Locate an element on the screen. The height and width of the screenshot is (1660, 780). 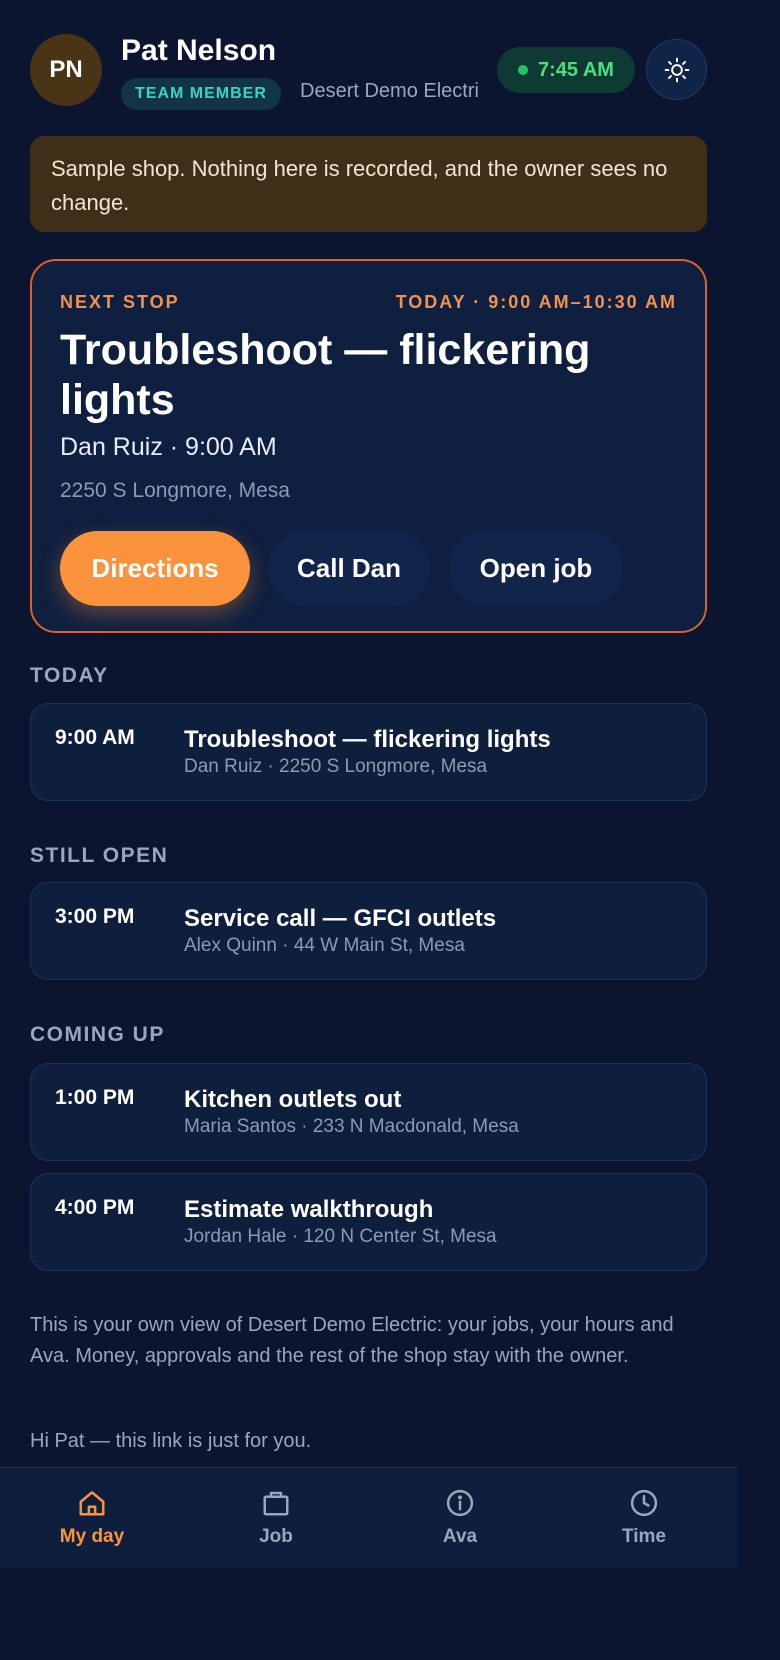
clock-time: 7:45 AM is located at coordinates (576, 69).